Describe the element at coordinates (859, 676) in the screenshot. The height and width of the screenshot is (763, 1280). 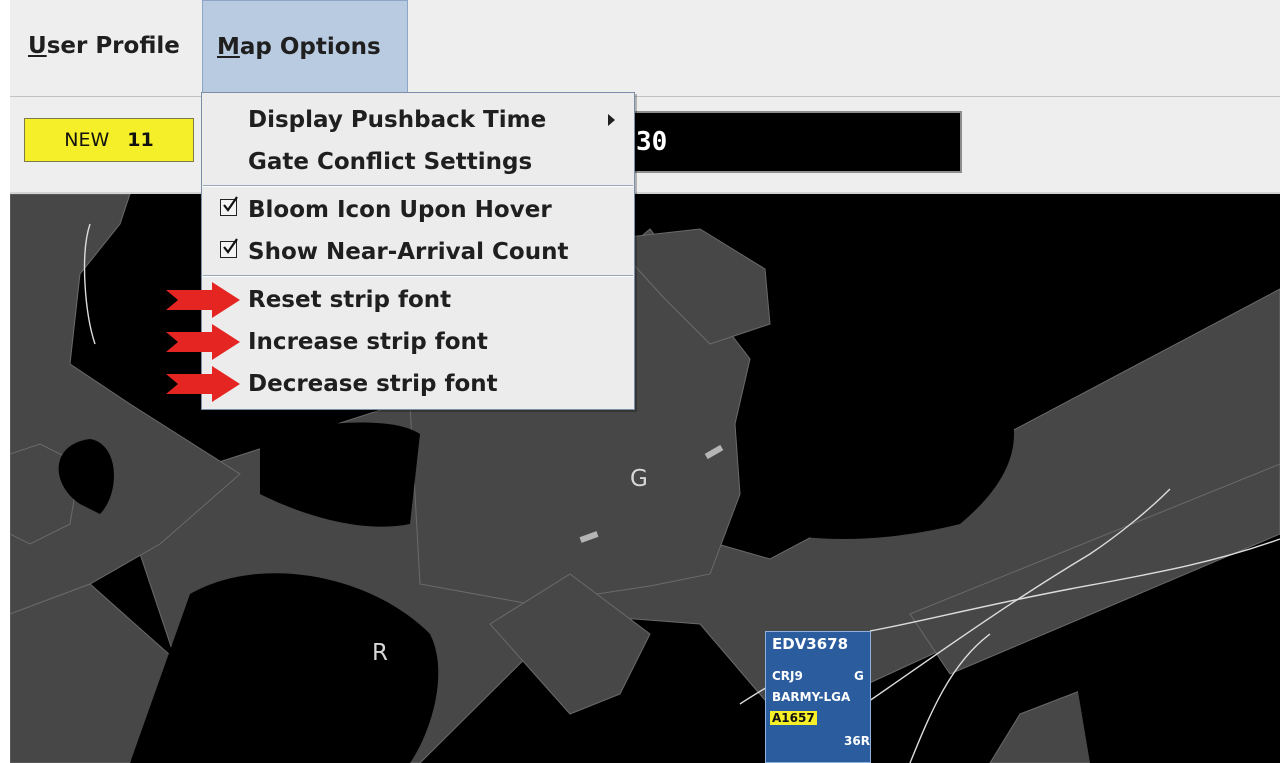
I see `aircraft-category: G` at that location.